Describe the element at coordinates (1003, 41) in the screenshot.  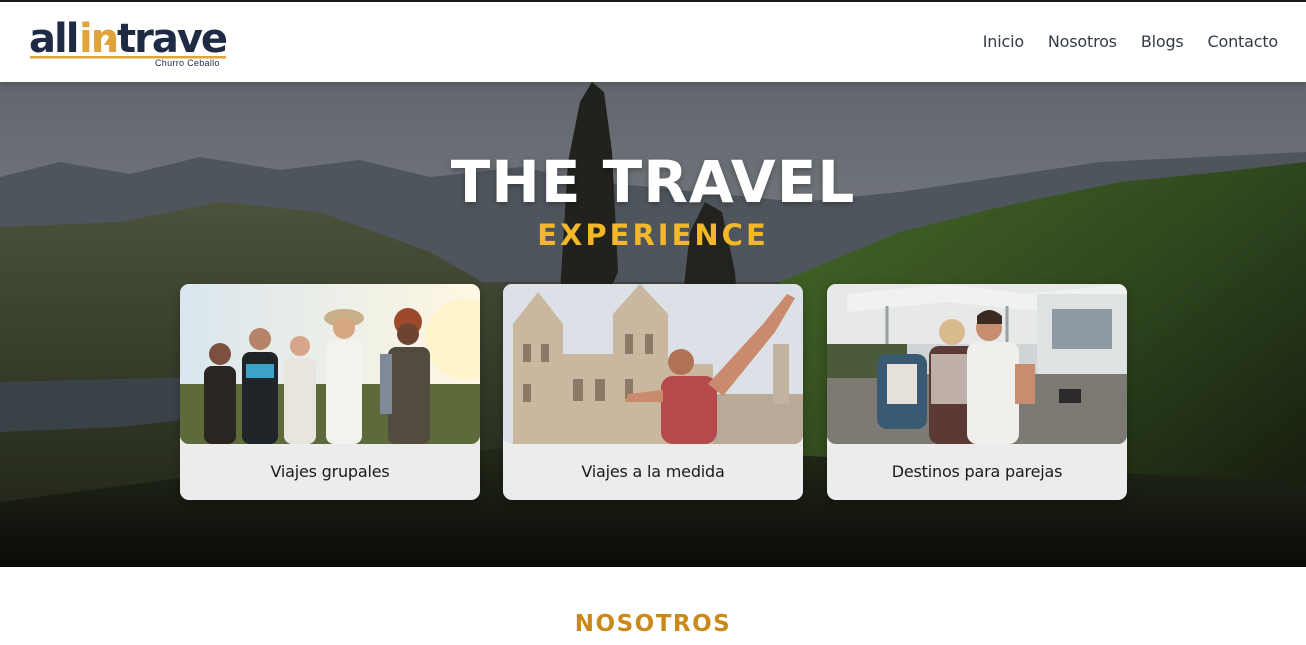
I see `nav-item-inicio: Inicio` at that location.